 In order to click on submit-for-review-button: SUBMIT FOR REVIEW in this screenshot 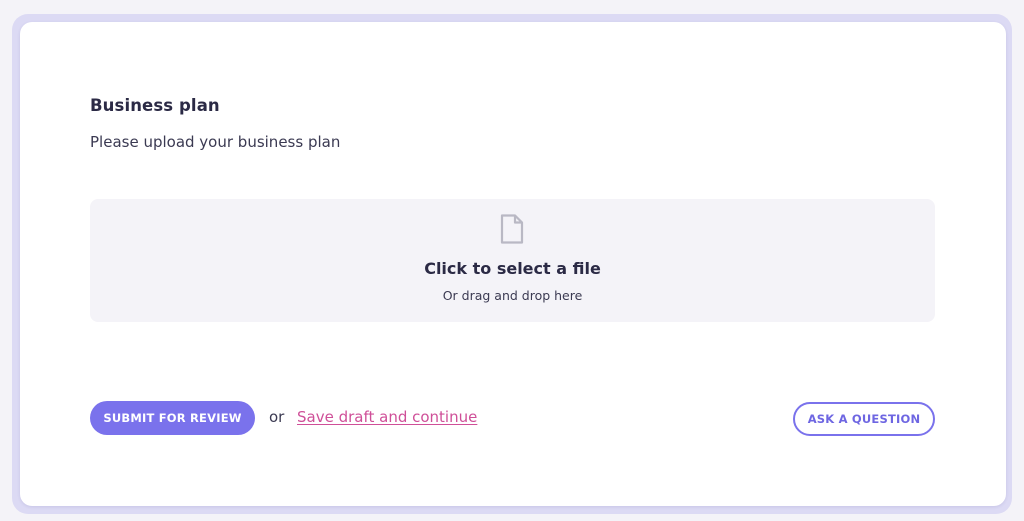, I will do `click(172, 418)`.